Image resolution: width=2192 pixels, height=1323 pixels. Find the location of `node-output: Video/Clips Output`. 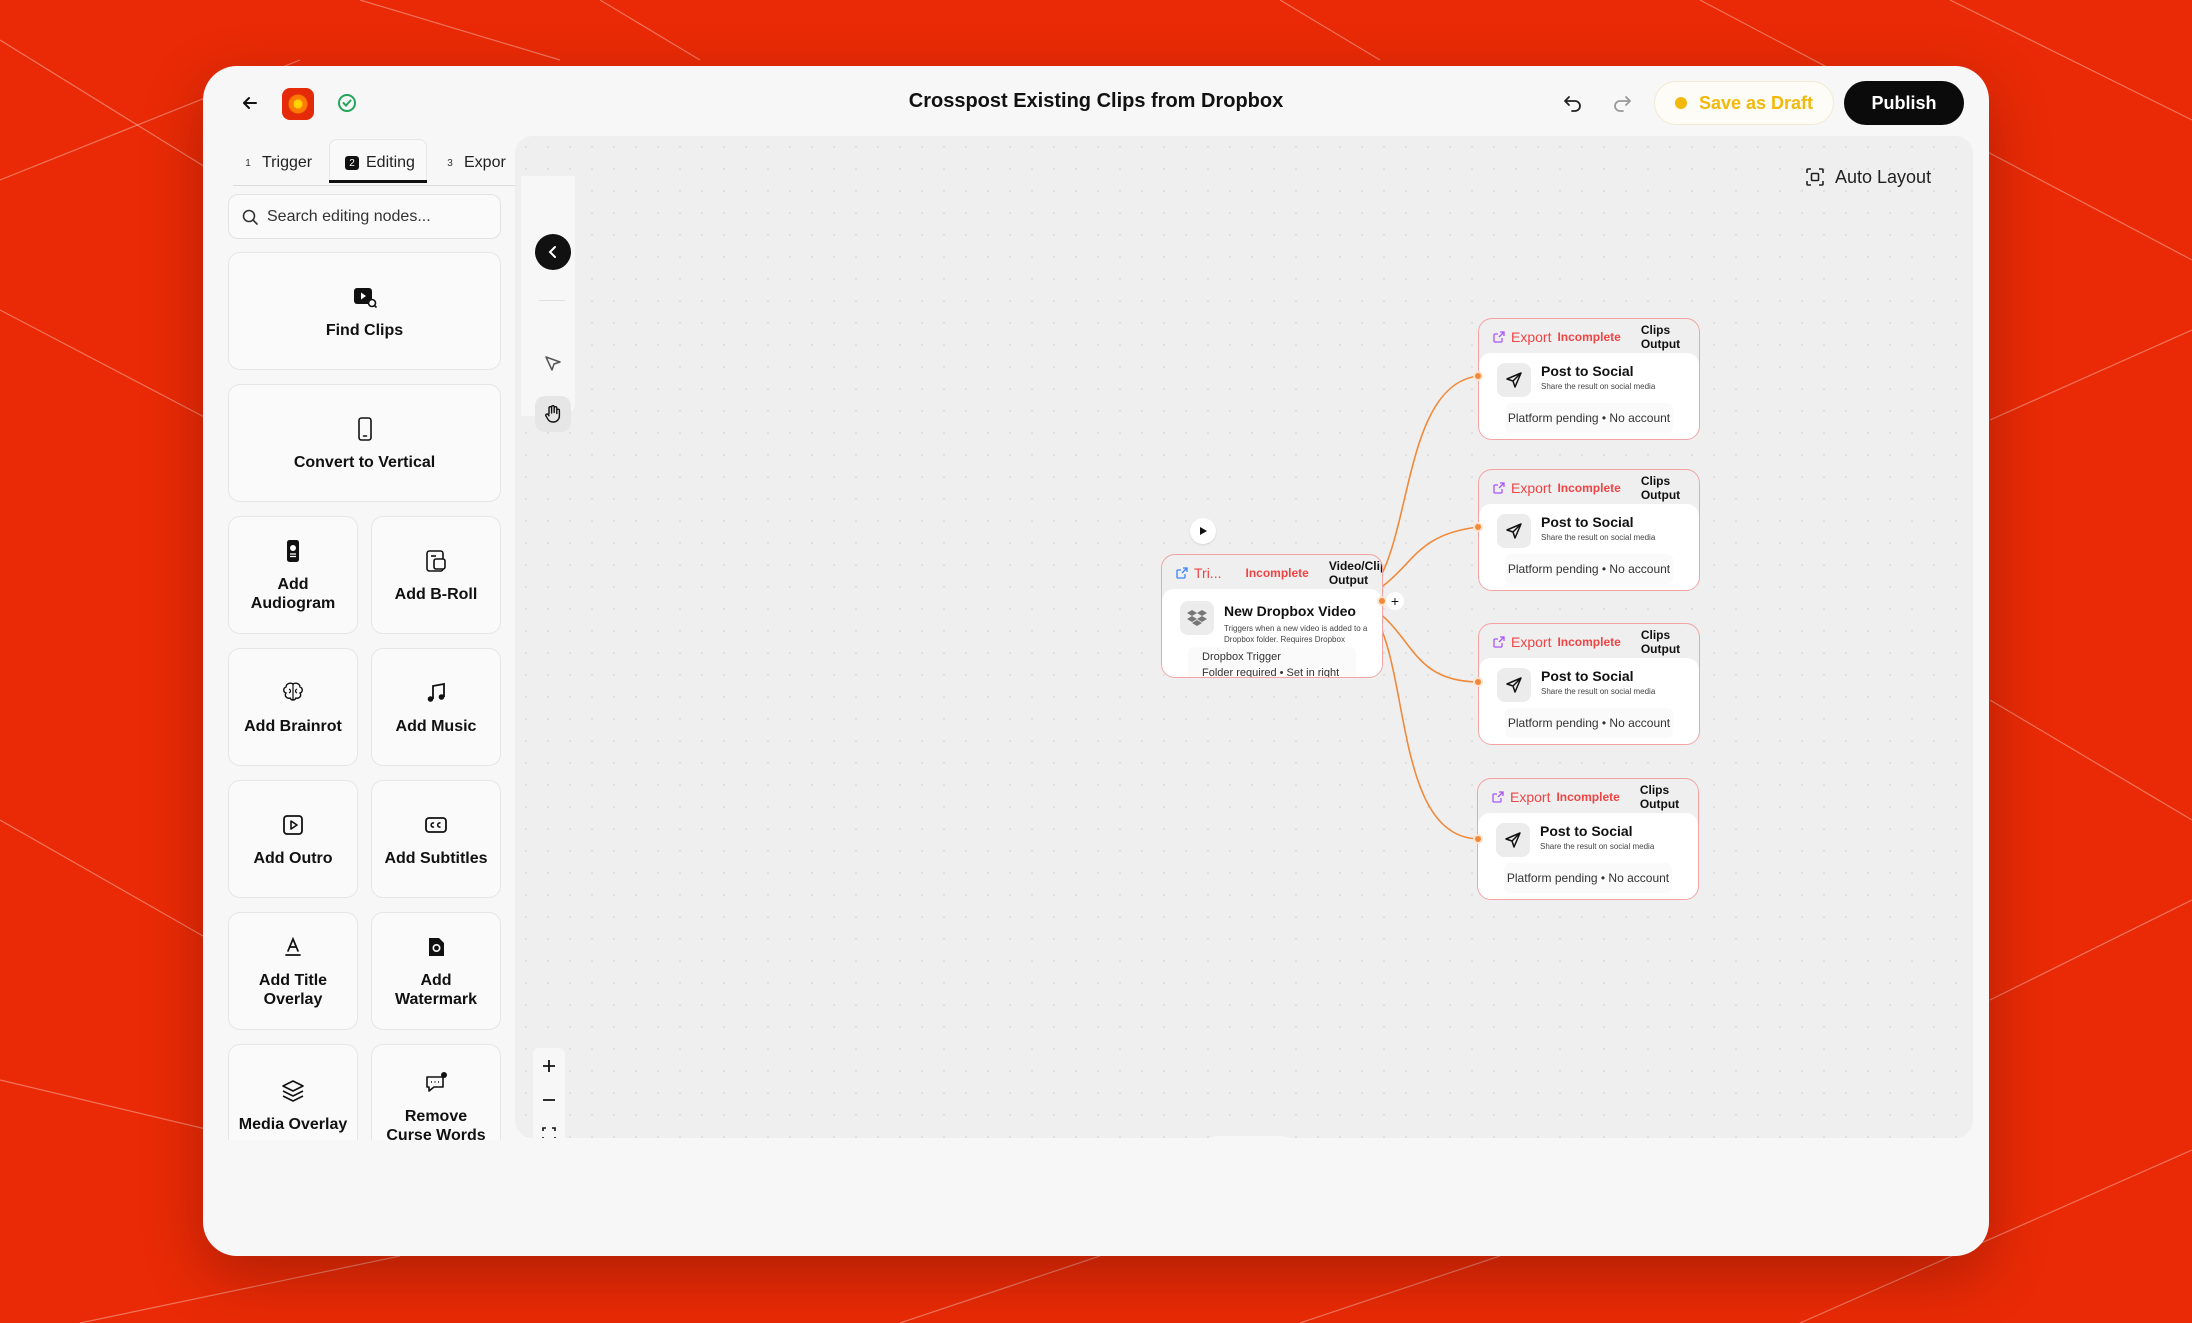

node-output: Video/Clips Output is located at coordinates (1355, 573).